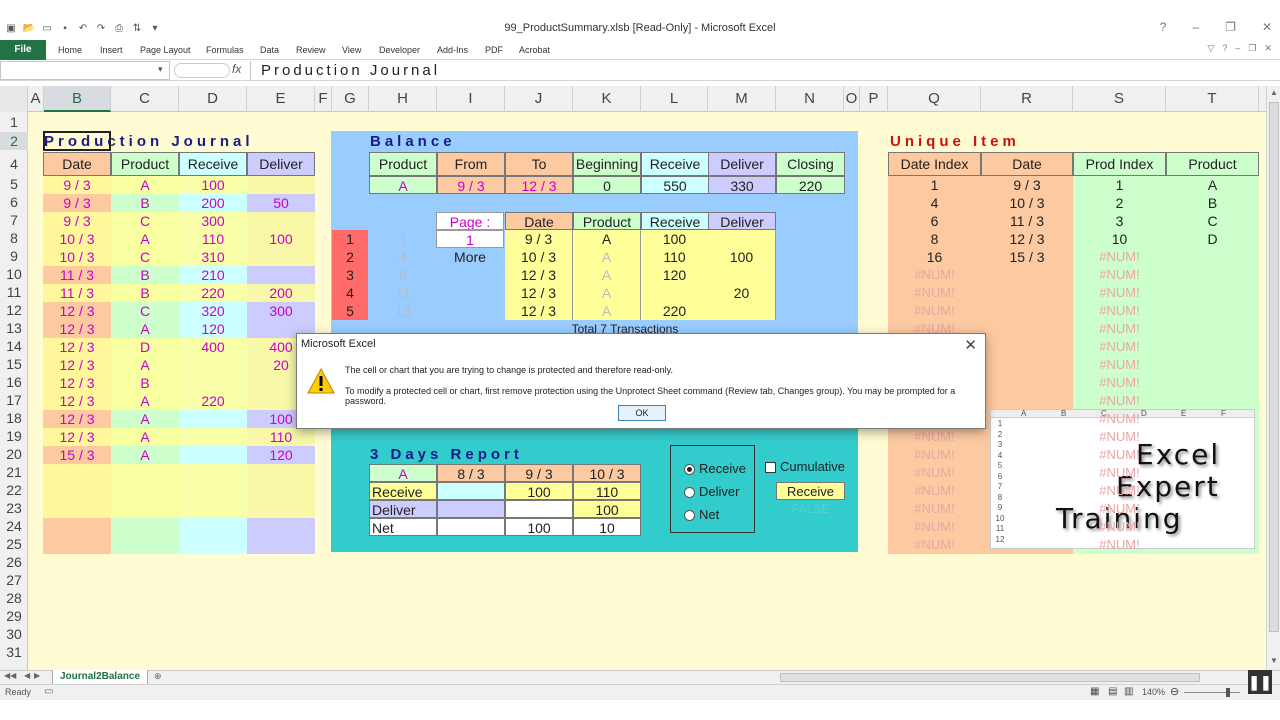 The height and width of the screenshot is (720, 1280). I want to click on report-option-label: Net, so click(725, 515).